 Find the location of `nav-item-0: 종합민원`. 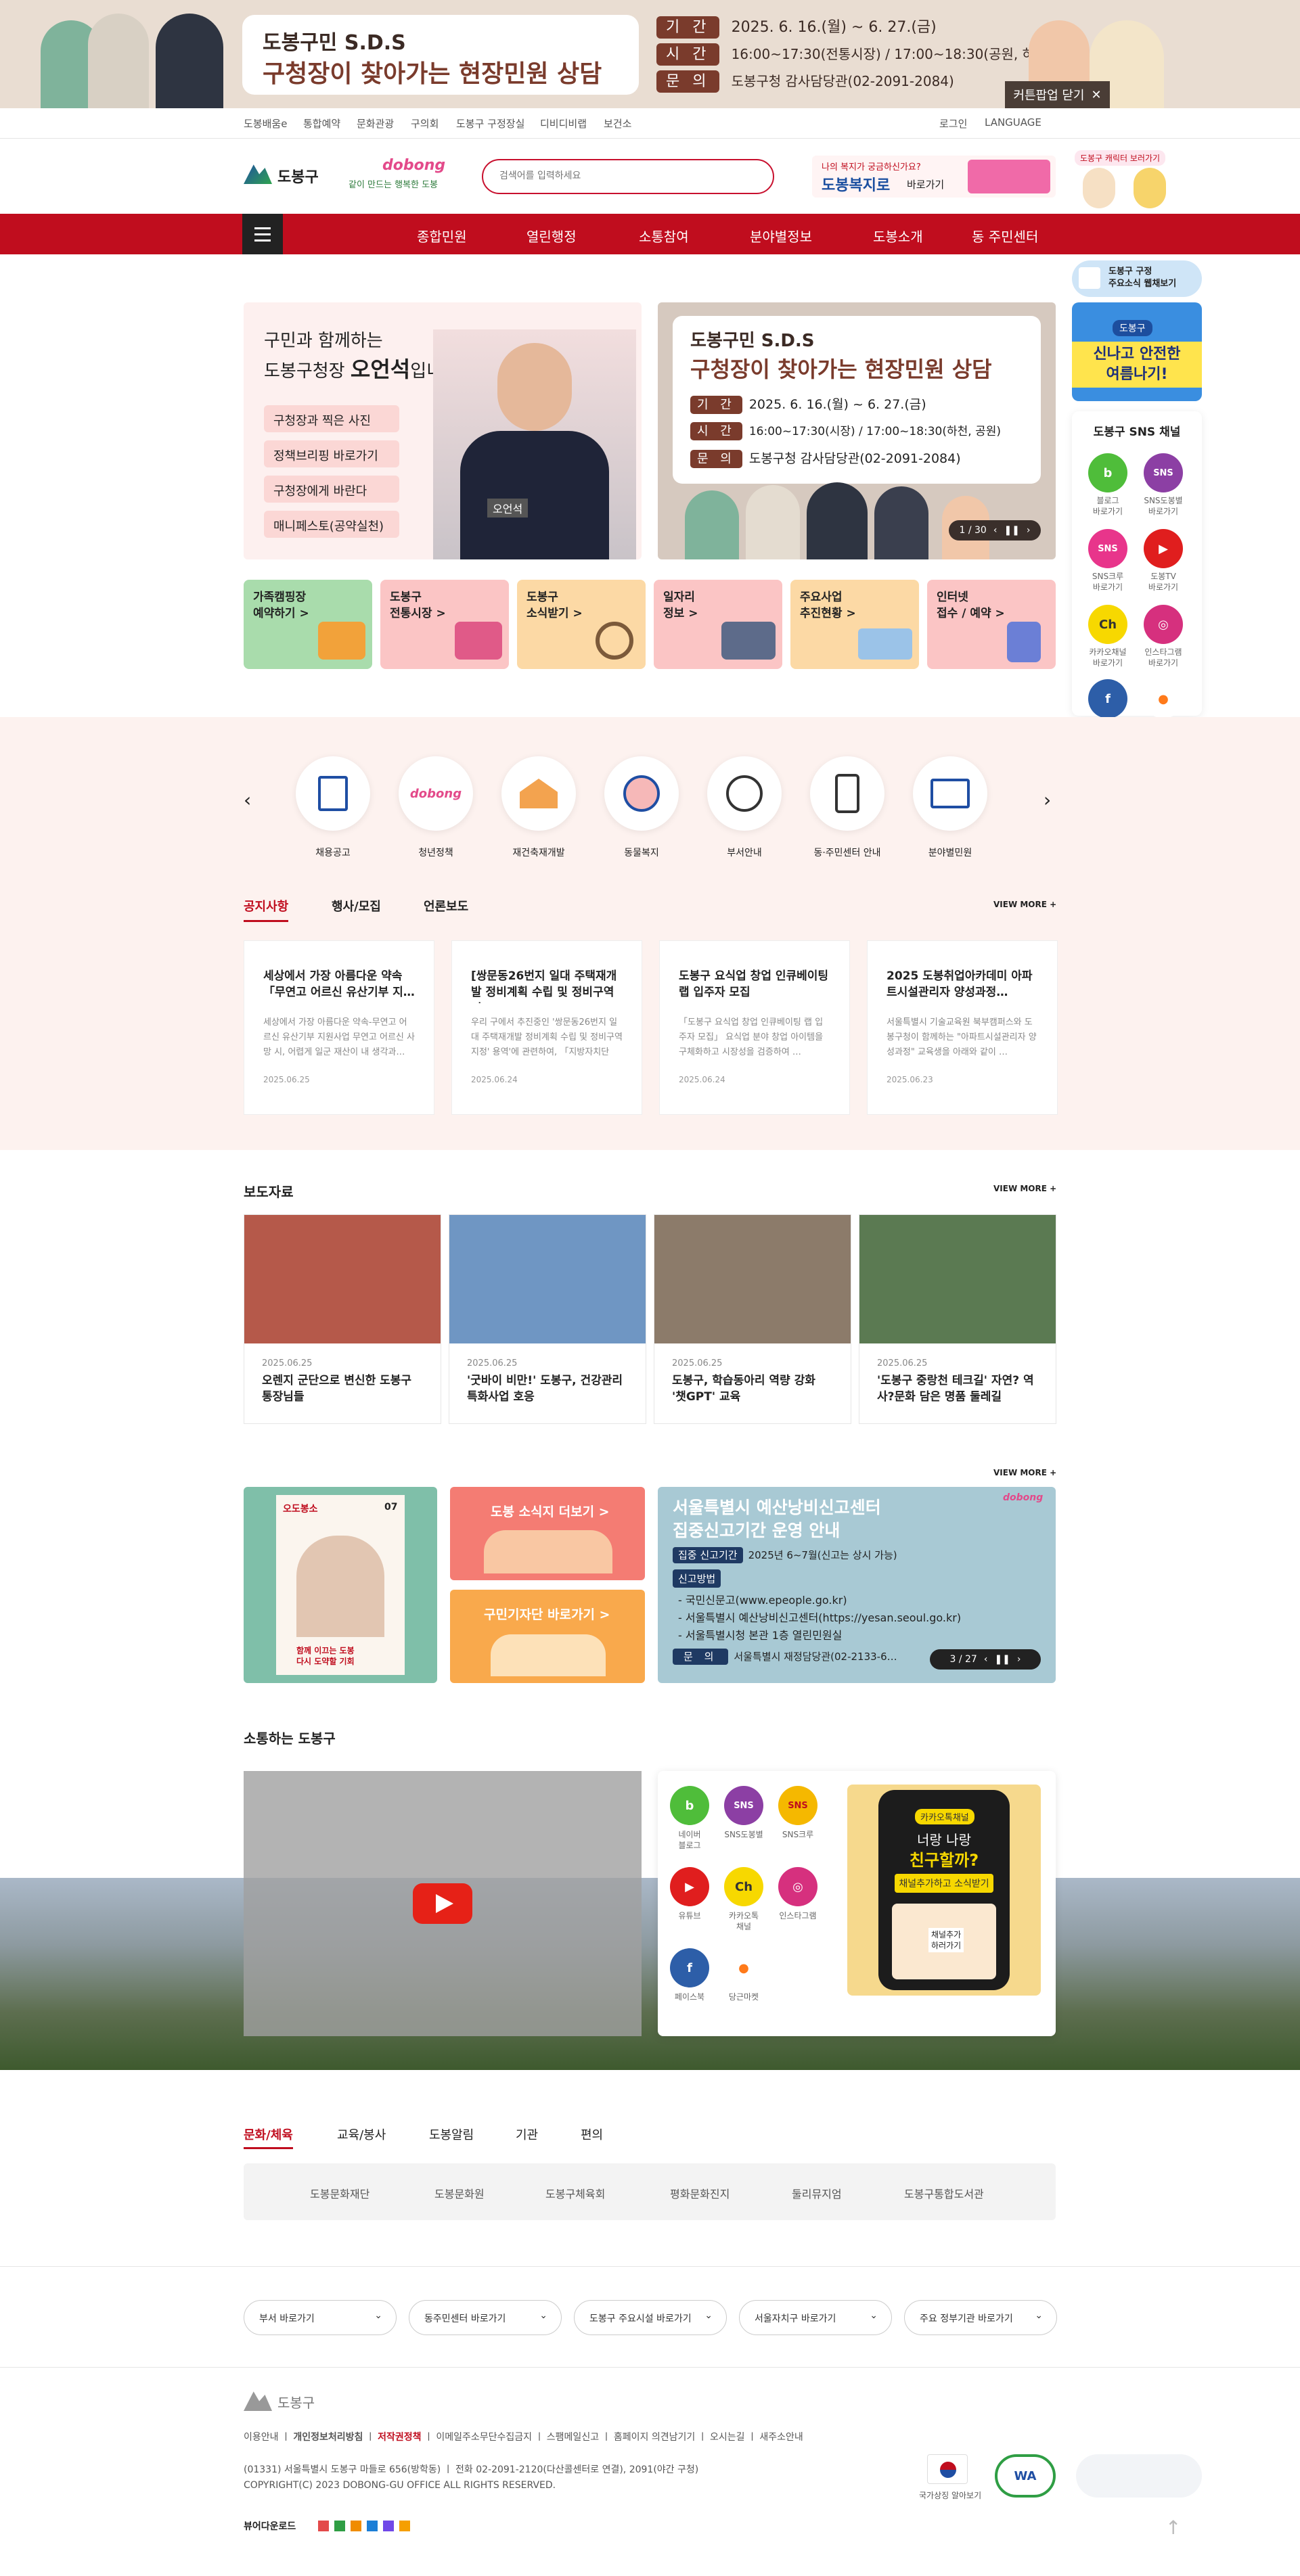

nav-item-0: 종합민원 is located at coordinates (442, 236).